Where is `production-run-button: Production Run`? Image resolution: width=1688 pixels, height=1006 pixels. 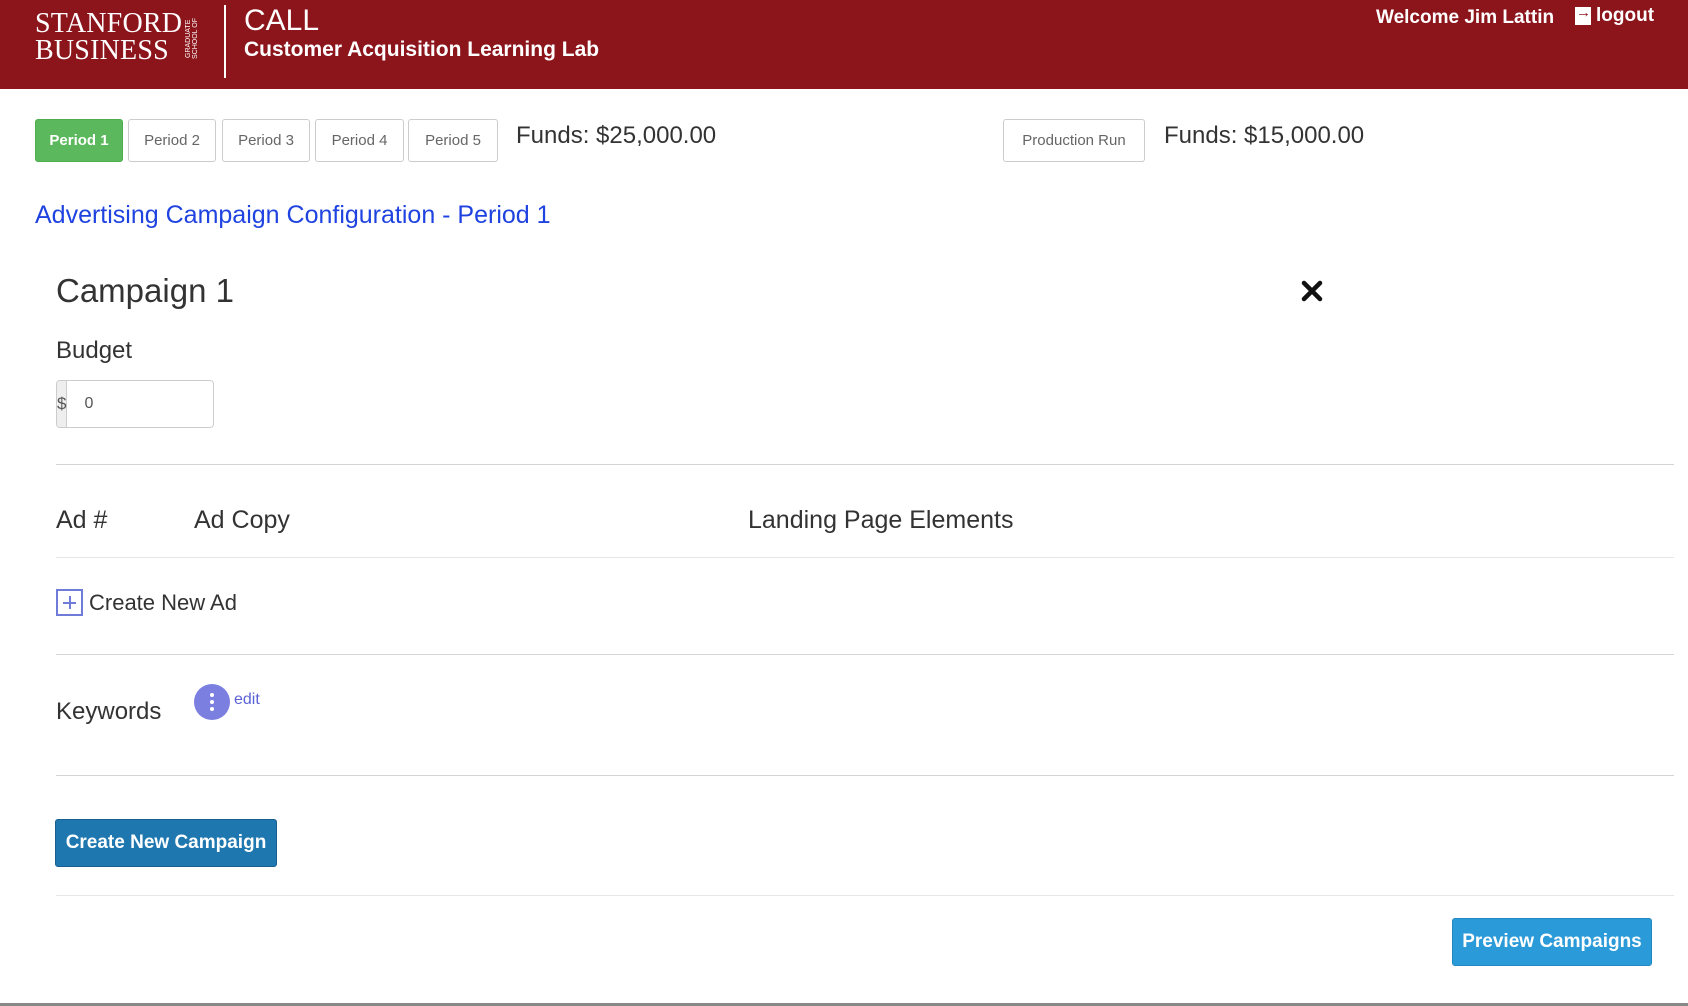 production-run-button: Production Run is located at coordinates (1074, 140).